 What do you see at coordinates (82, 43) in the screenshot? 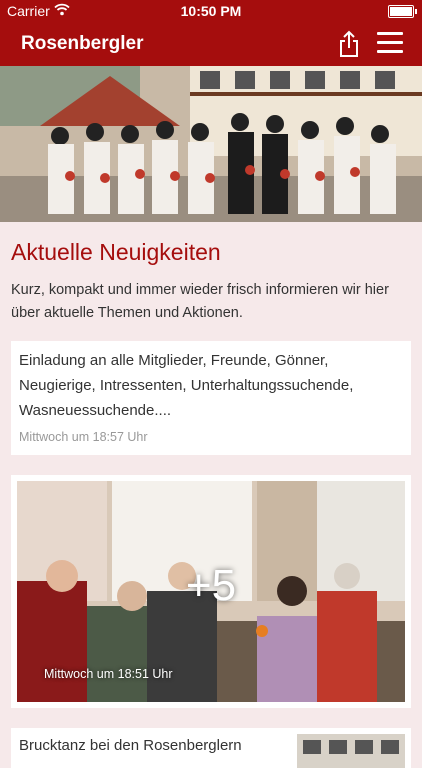
I see `app-title: Rosenbergler` at bounding box center [82, 43].